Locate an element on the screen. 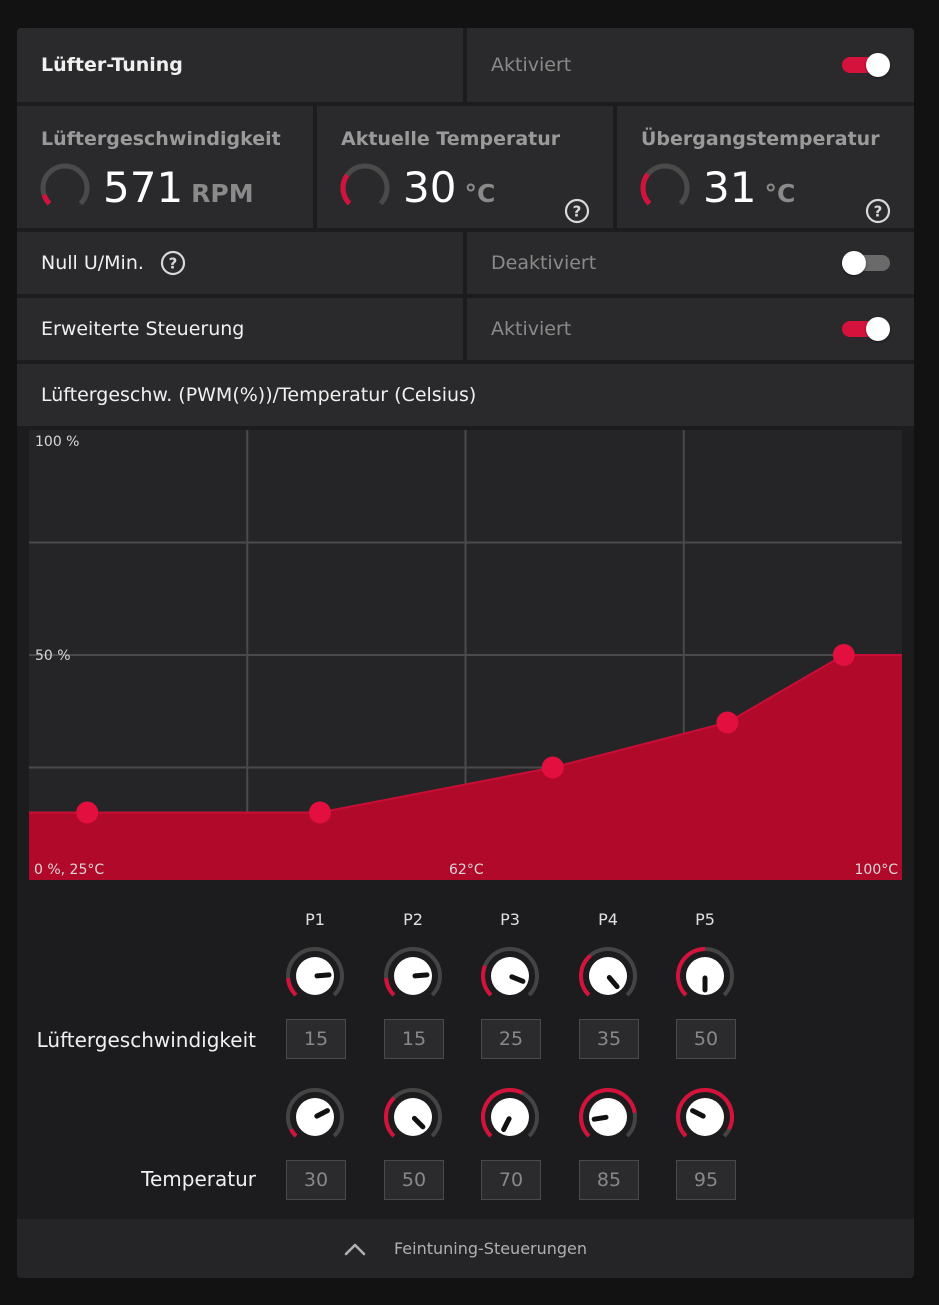 The height and width of the screenshot is (1305, 939). point-label-p2: P2 is located at coordinates (413, 919).